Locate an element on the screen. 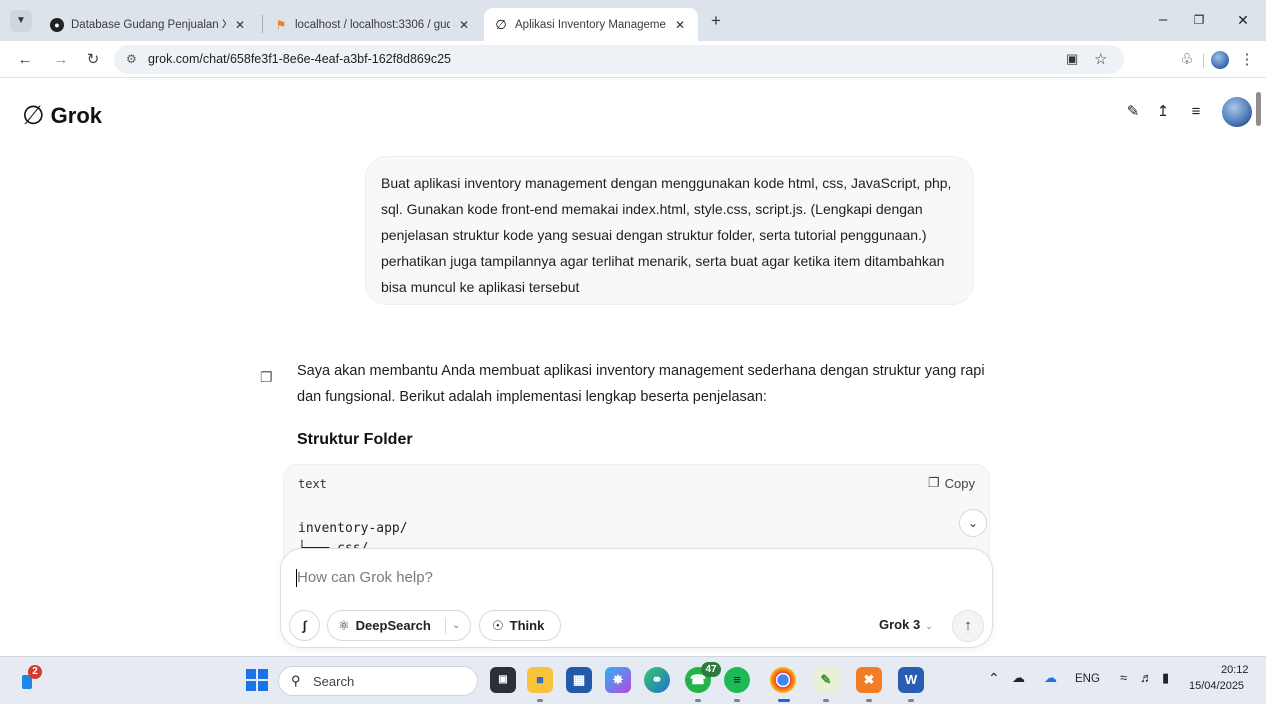 This screenshot has width=1266, height=704. grok-icon: ∅ is located at coordinates (501, 24).